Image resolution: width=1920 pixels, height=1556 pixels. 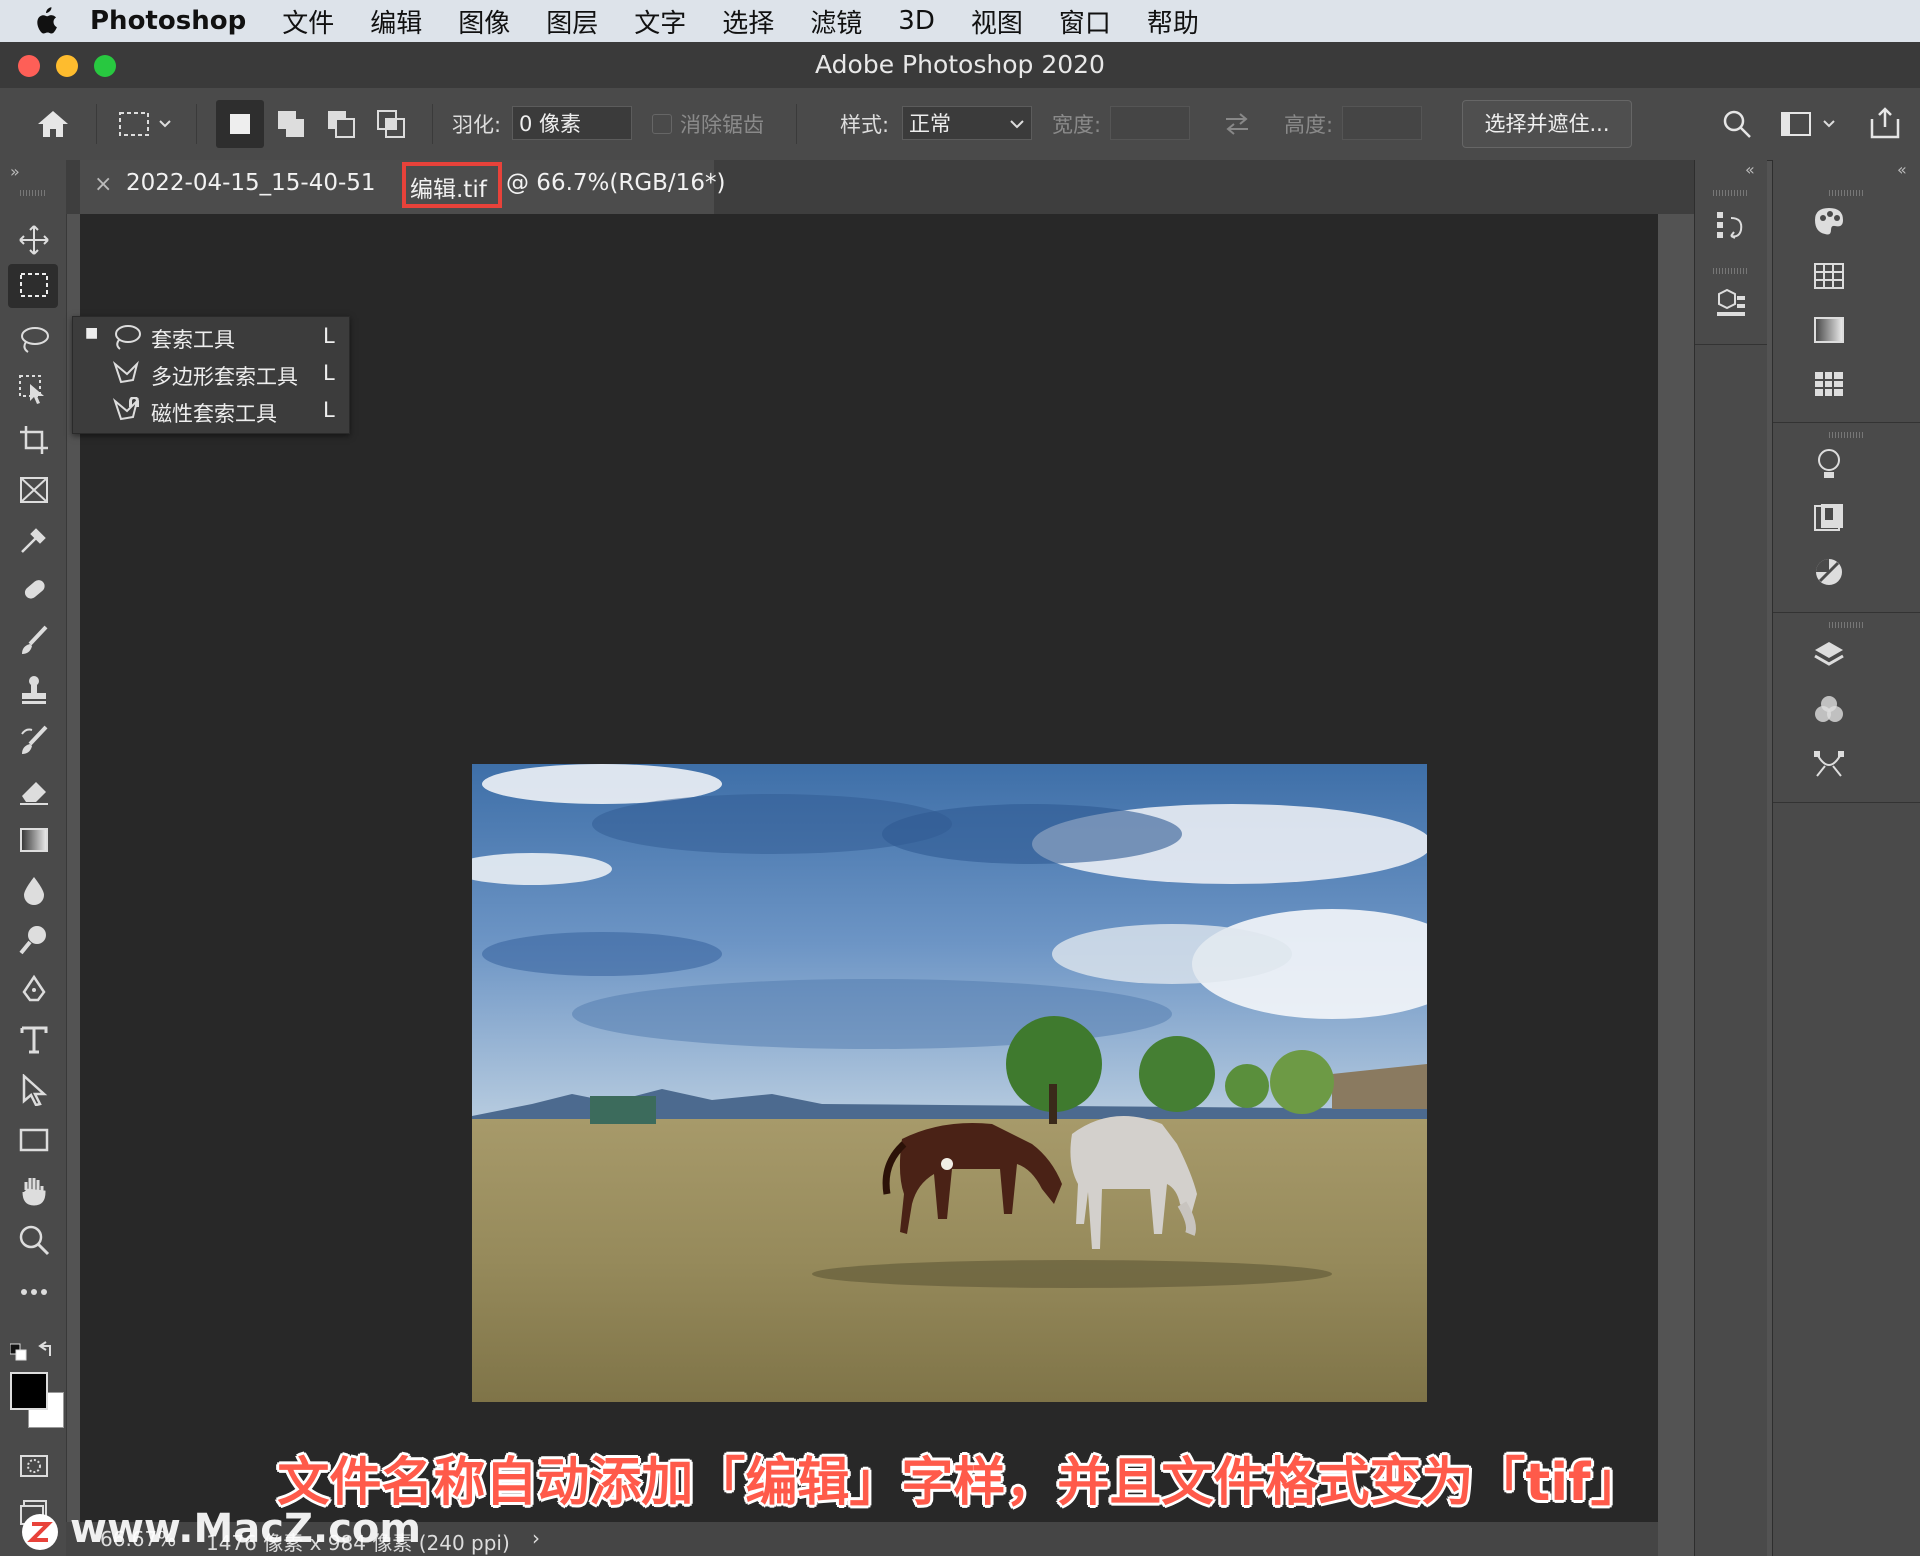 I want to click on menu-view: 视图, so click(x=997, y=21).